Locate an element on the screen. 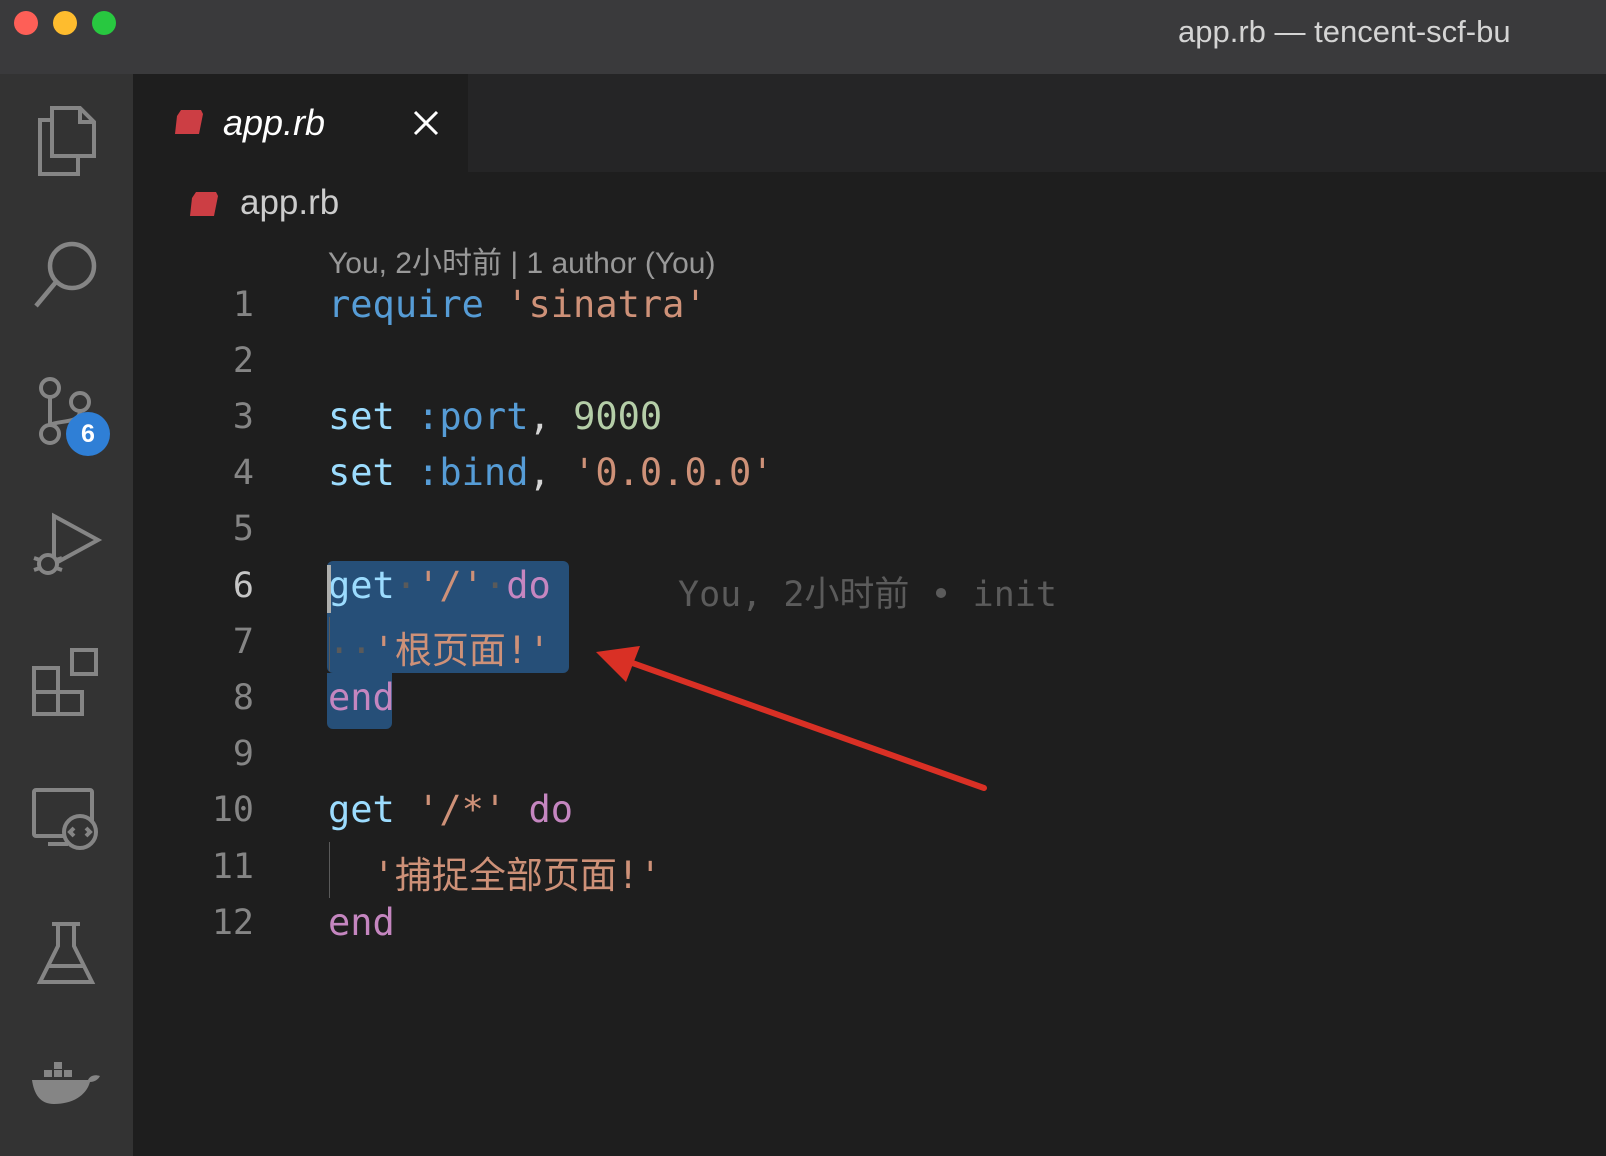 Image resolution: width=1606 pixels, height=1156 pixels. code-line-1: require 'sinatra' is located at coordinates (517, 304).